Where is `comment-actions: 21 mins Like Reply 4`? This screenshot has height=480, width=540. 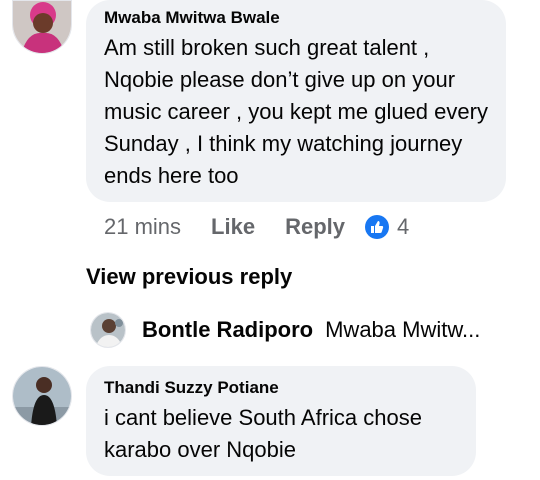 comment-actions: 21 mins Like Reply 4 is located at coordinates (256, 227).